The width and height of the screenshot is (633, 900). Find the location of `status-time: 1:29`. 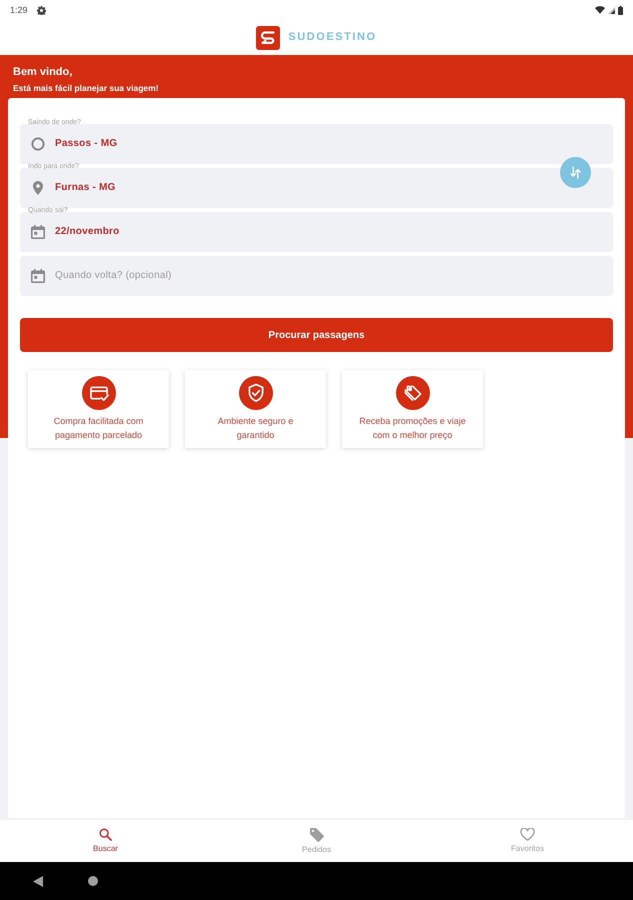

status-time: 1:29 is located at coordinates (19, 10).